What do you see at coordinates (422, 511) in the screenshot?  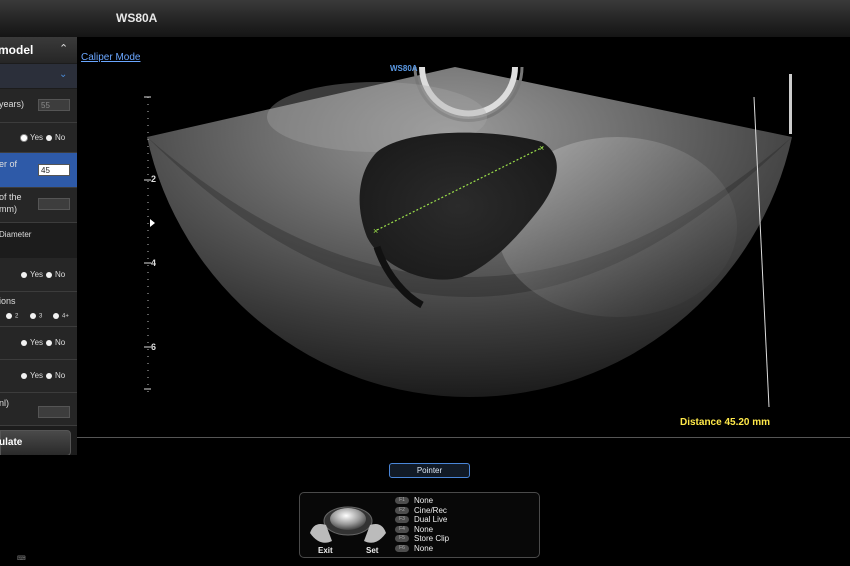 I see `softkey-2: F2 Cine/Rec` at bounding box center [422, 511].